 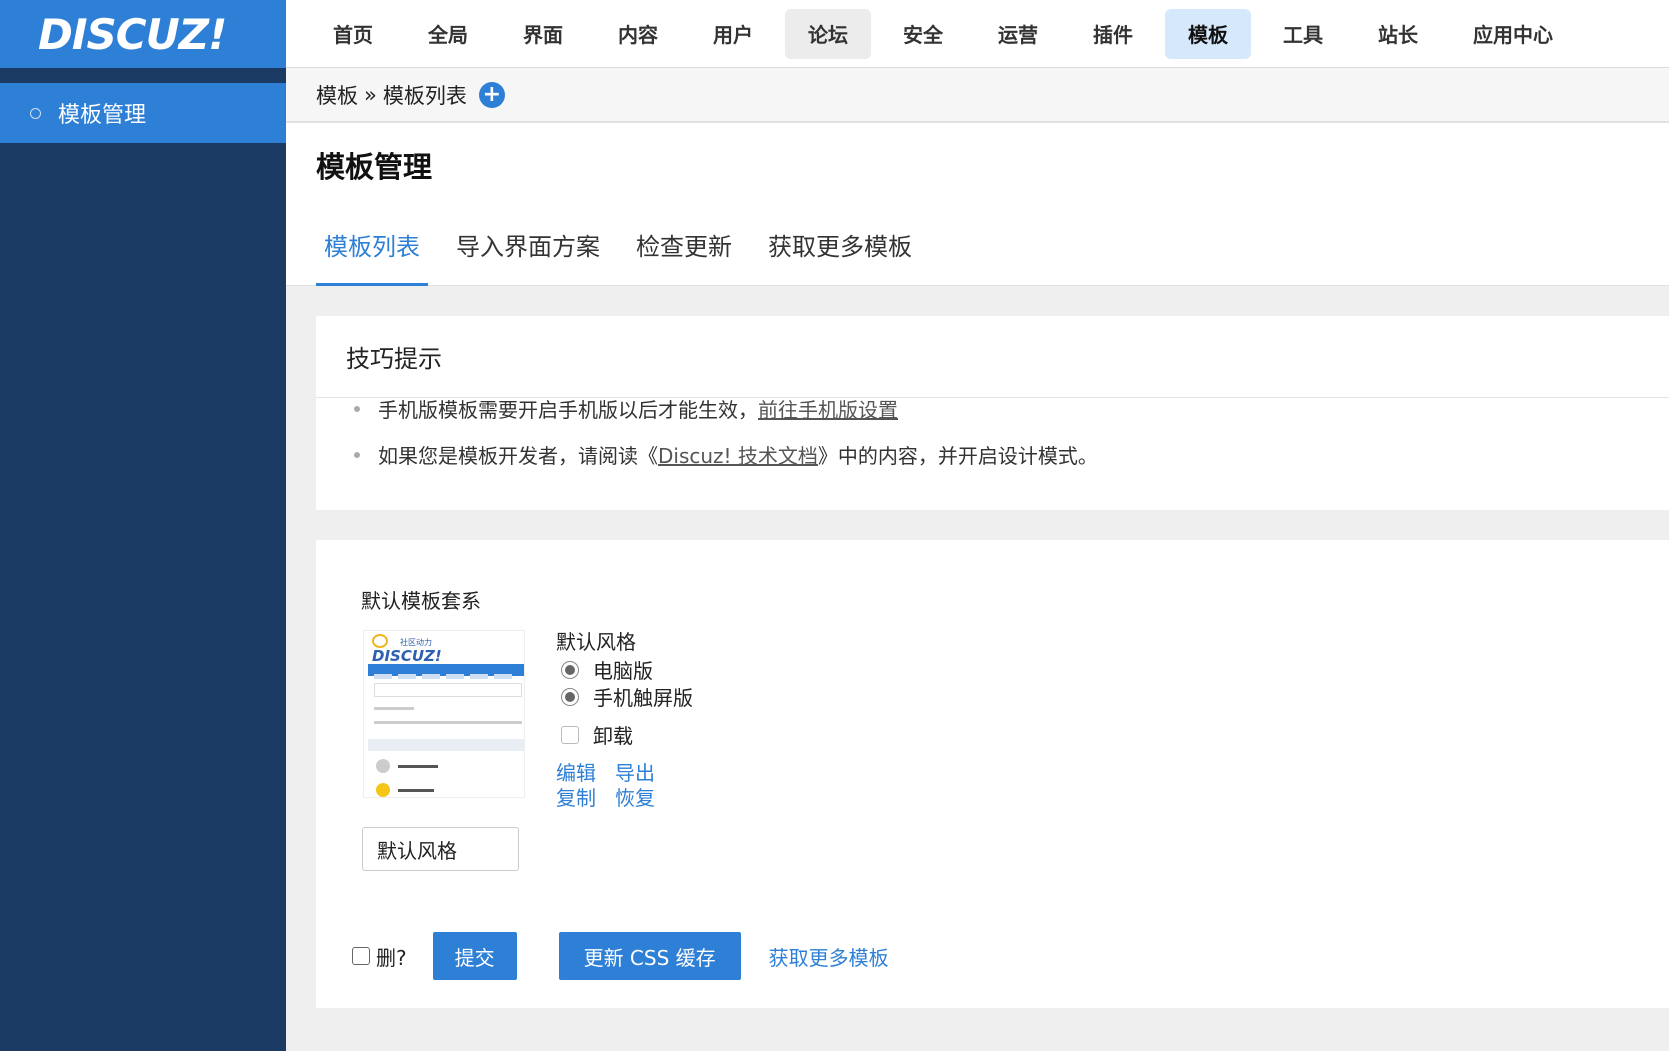 I want to click on checkbox-icon, so click(x=570, y=734).